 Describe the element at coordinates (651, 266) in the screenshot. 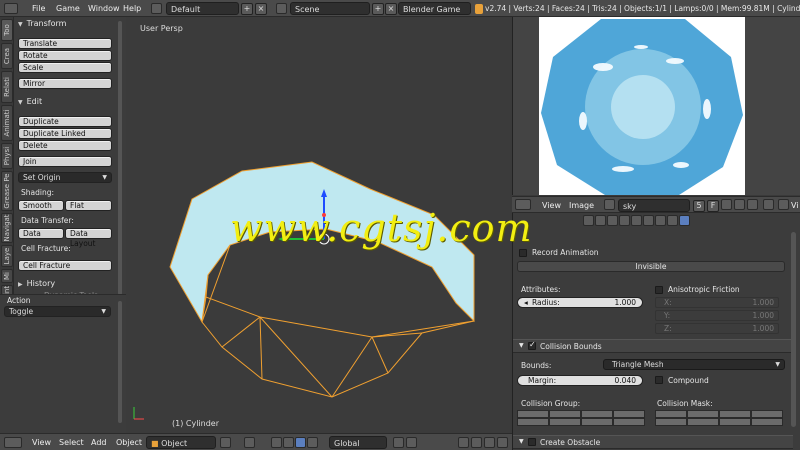

I see `physics-type-select: Invisible` at that location.